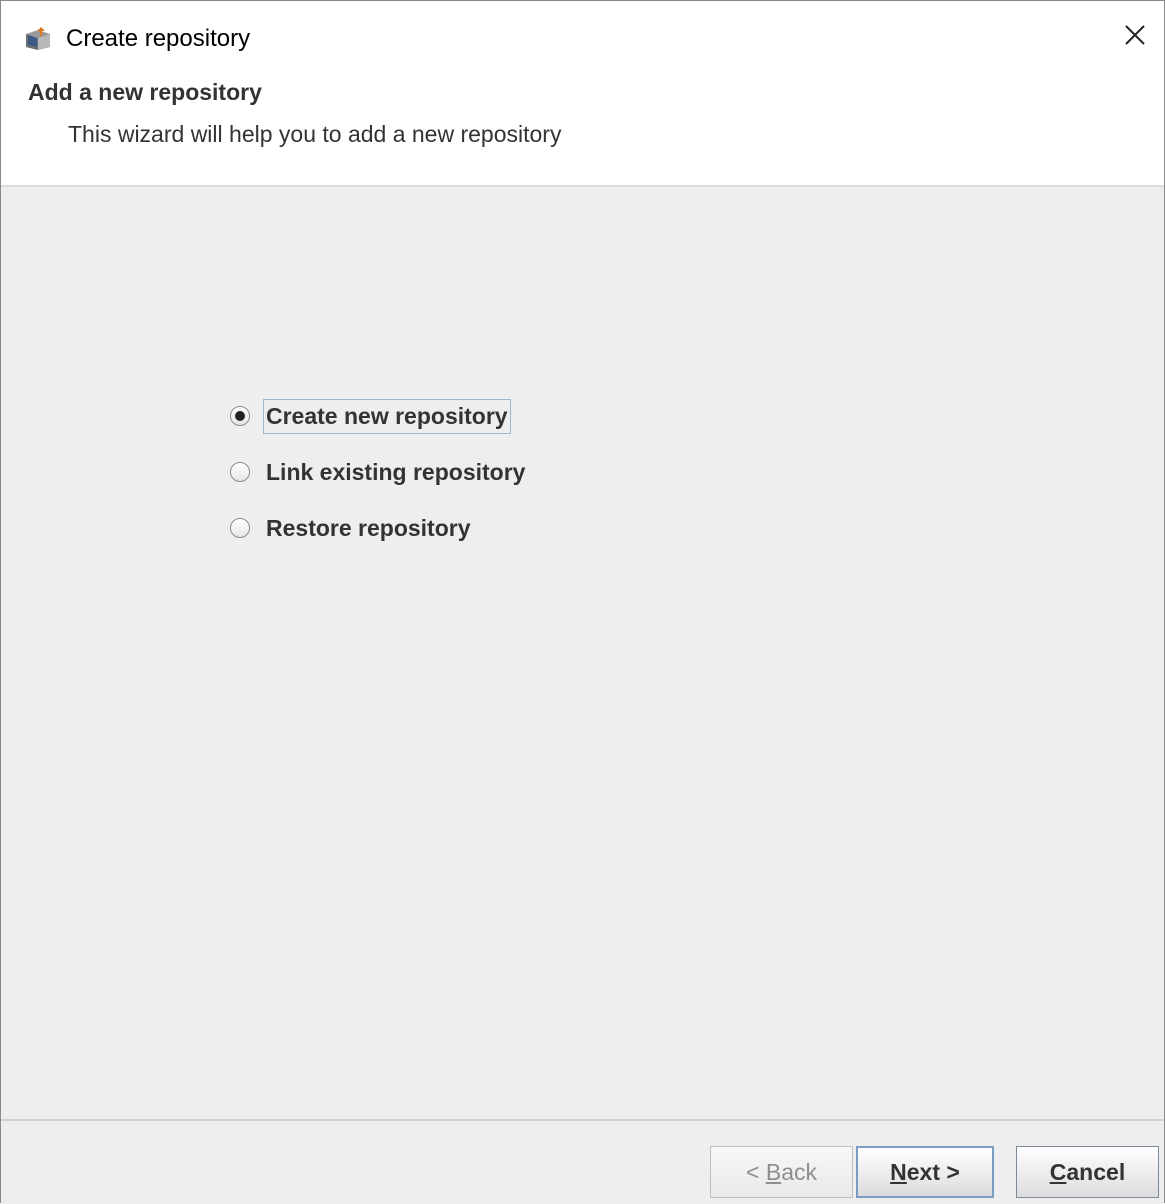 This screenshot has width=1165, height=1204. I want to click on option-label-restore: Restore repository, so click(368, 527).